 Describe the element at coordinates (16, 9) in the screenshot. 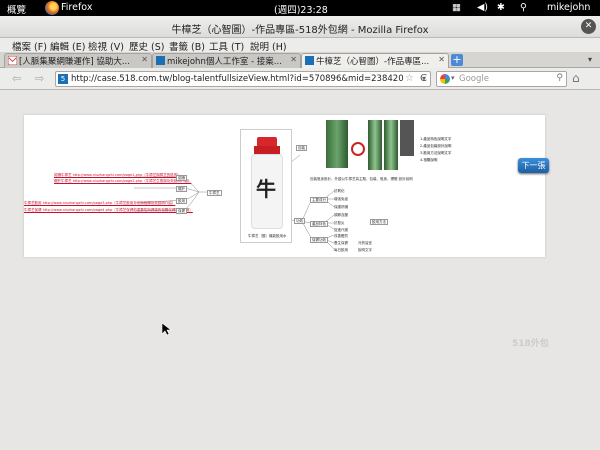

I see `activities-button: 概覽` at that location.